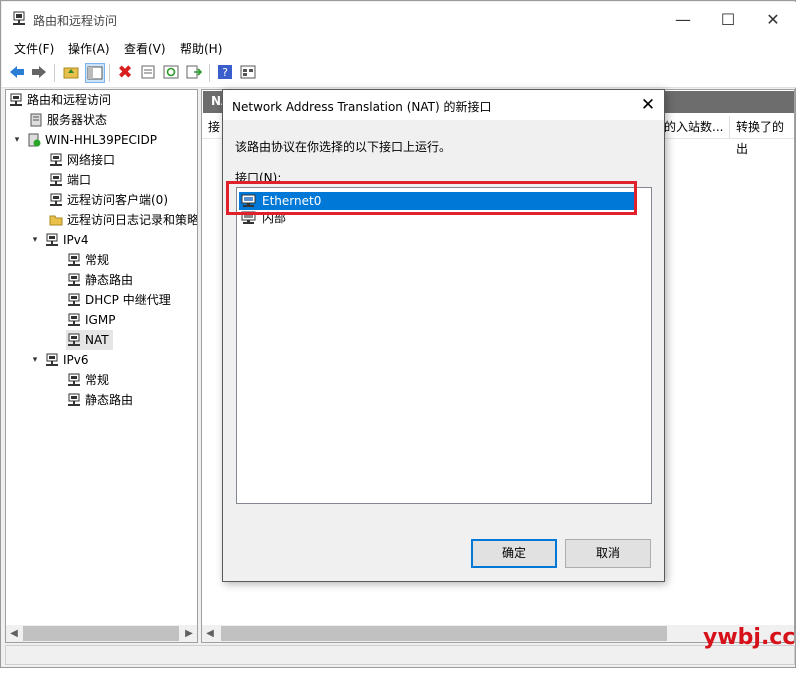 The image size is (812, 676). I want to click on app-icon, so click(19, 20).